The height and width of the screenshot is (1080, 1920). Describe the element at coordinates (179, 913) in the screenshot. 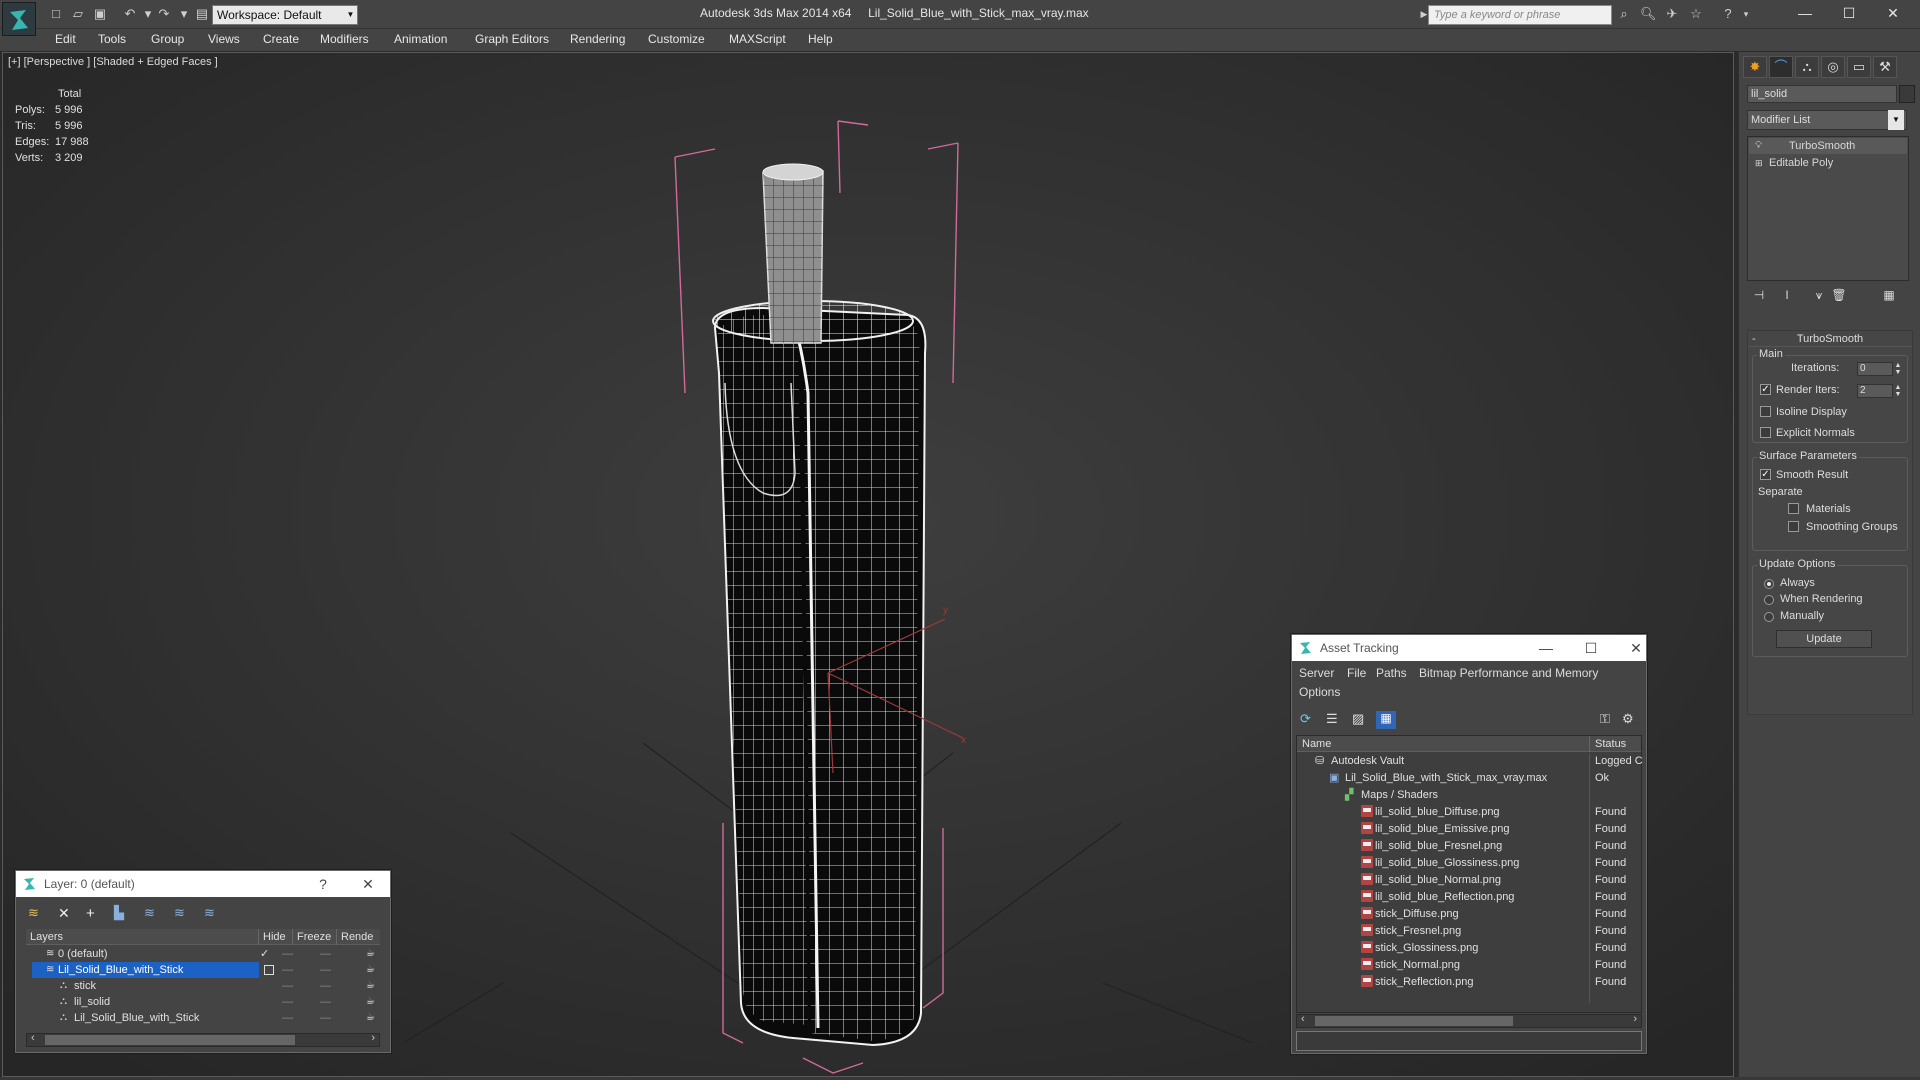

I see `hide-layers-icon: ≋` at that location.